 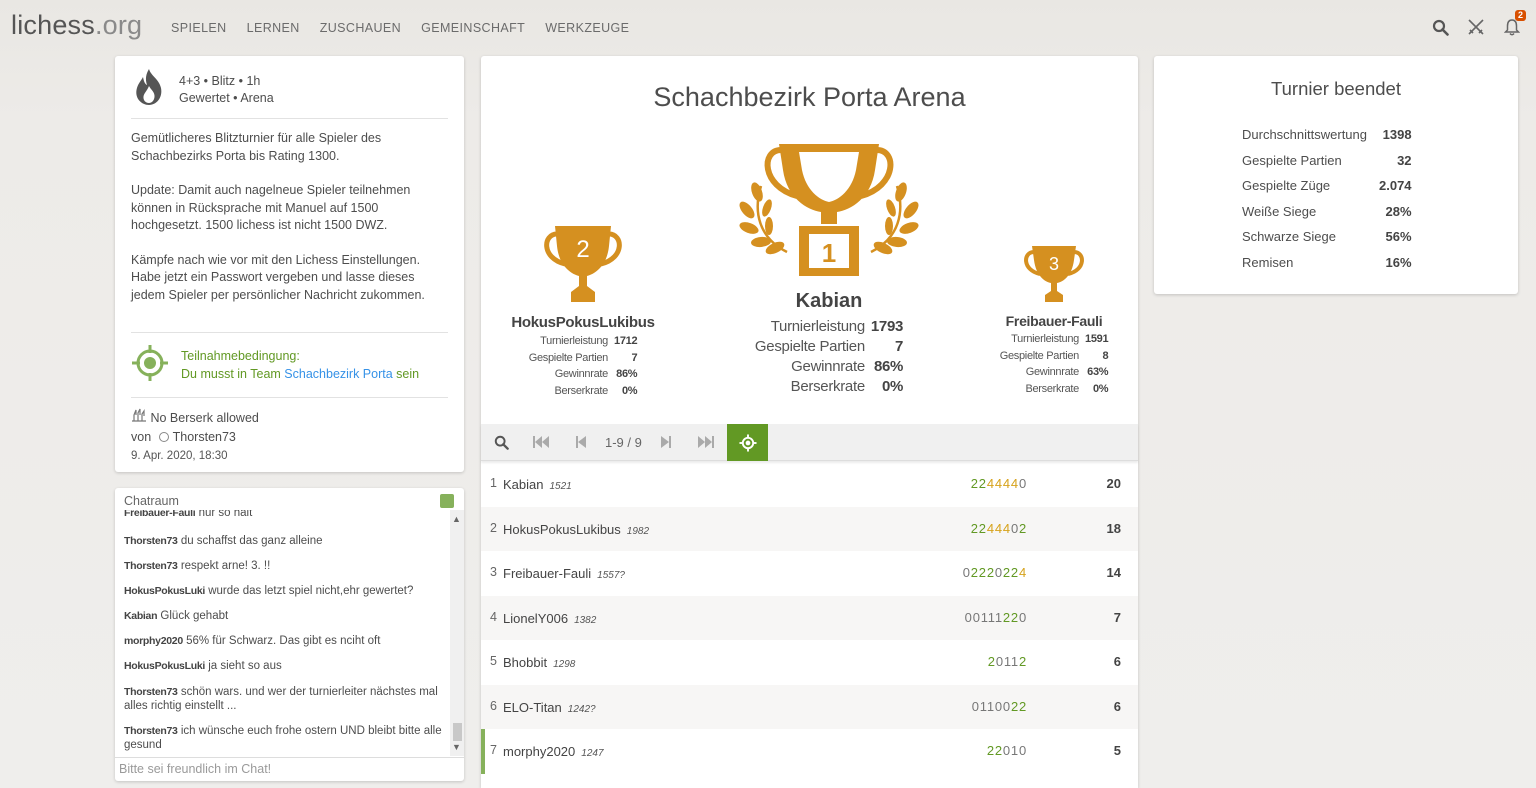 What do you see at coordinates (226, 97) in the screenshot?
I see `tournament-mode: Gewertet • Arena` at bounding box center [226, 97].